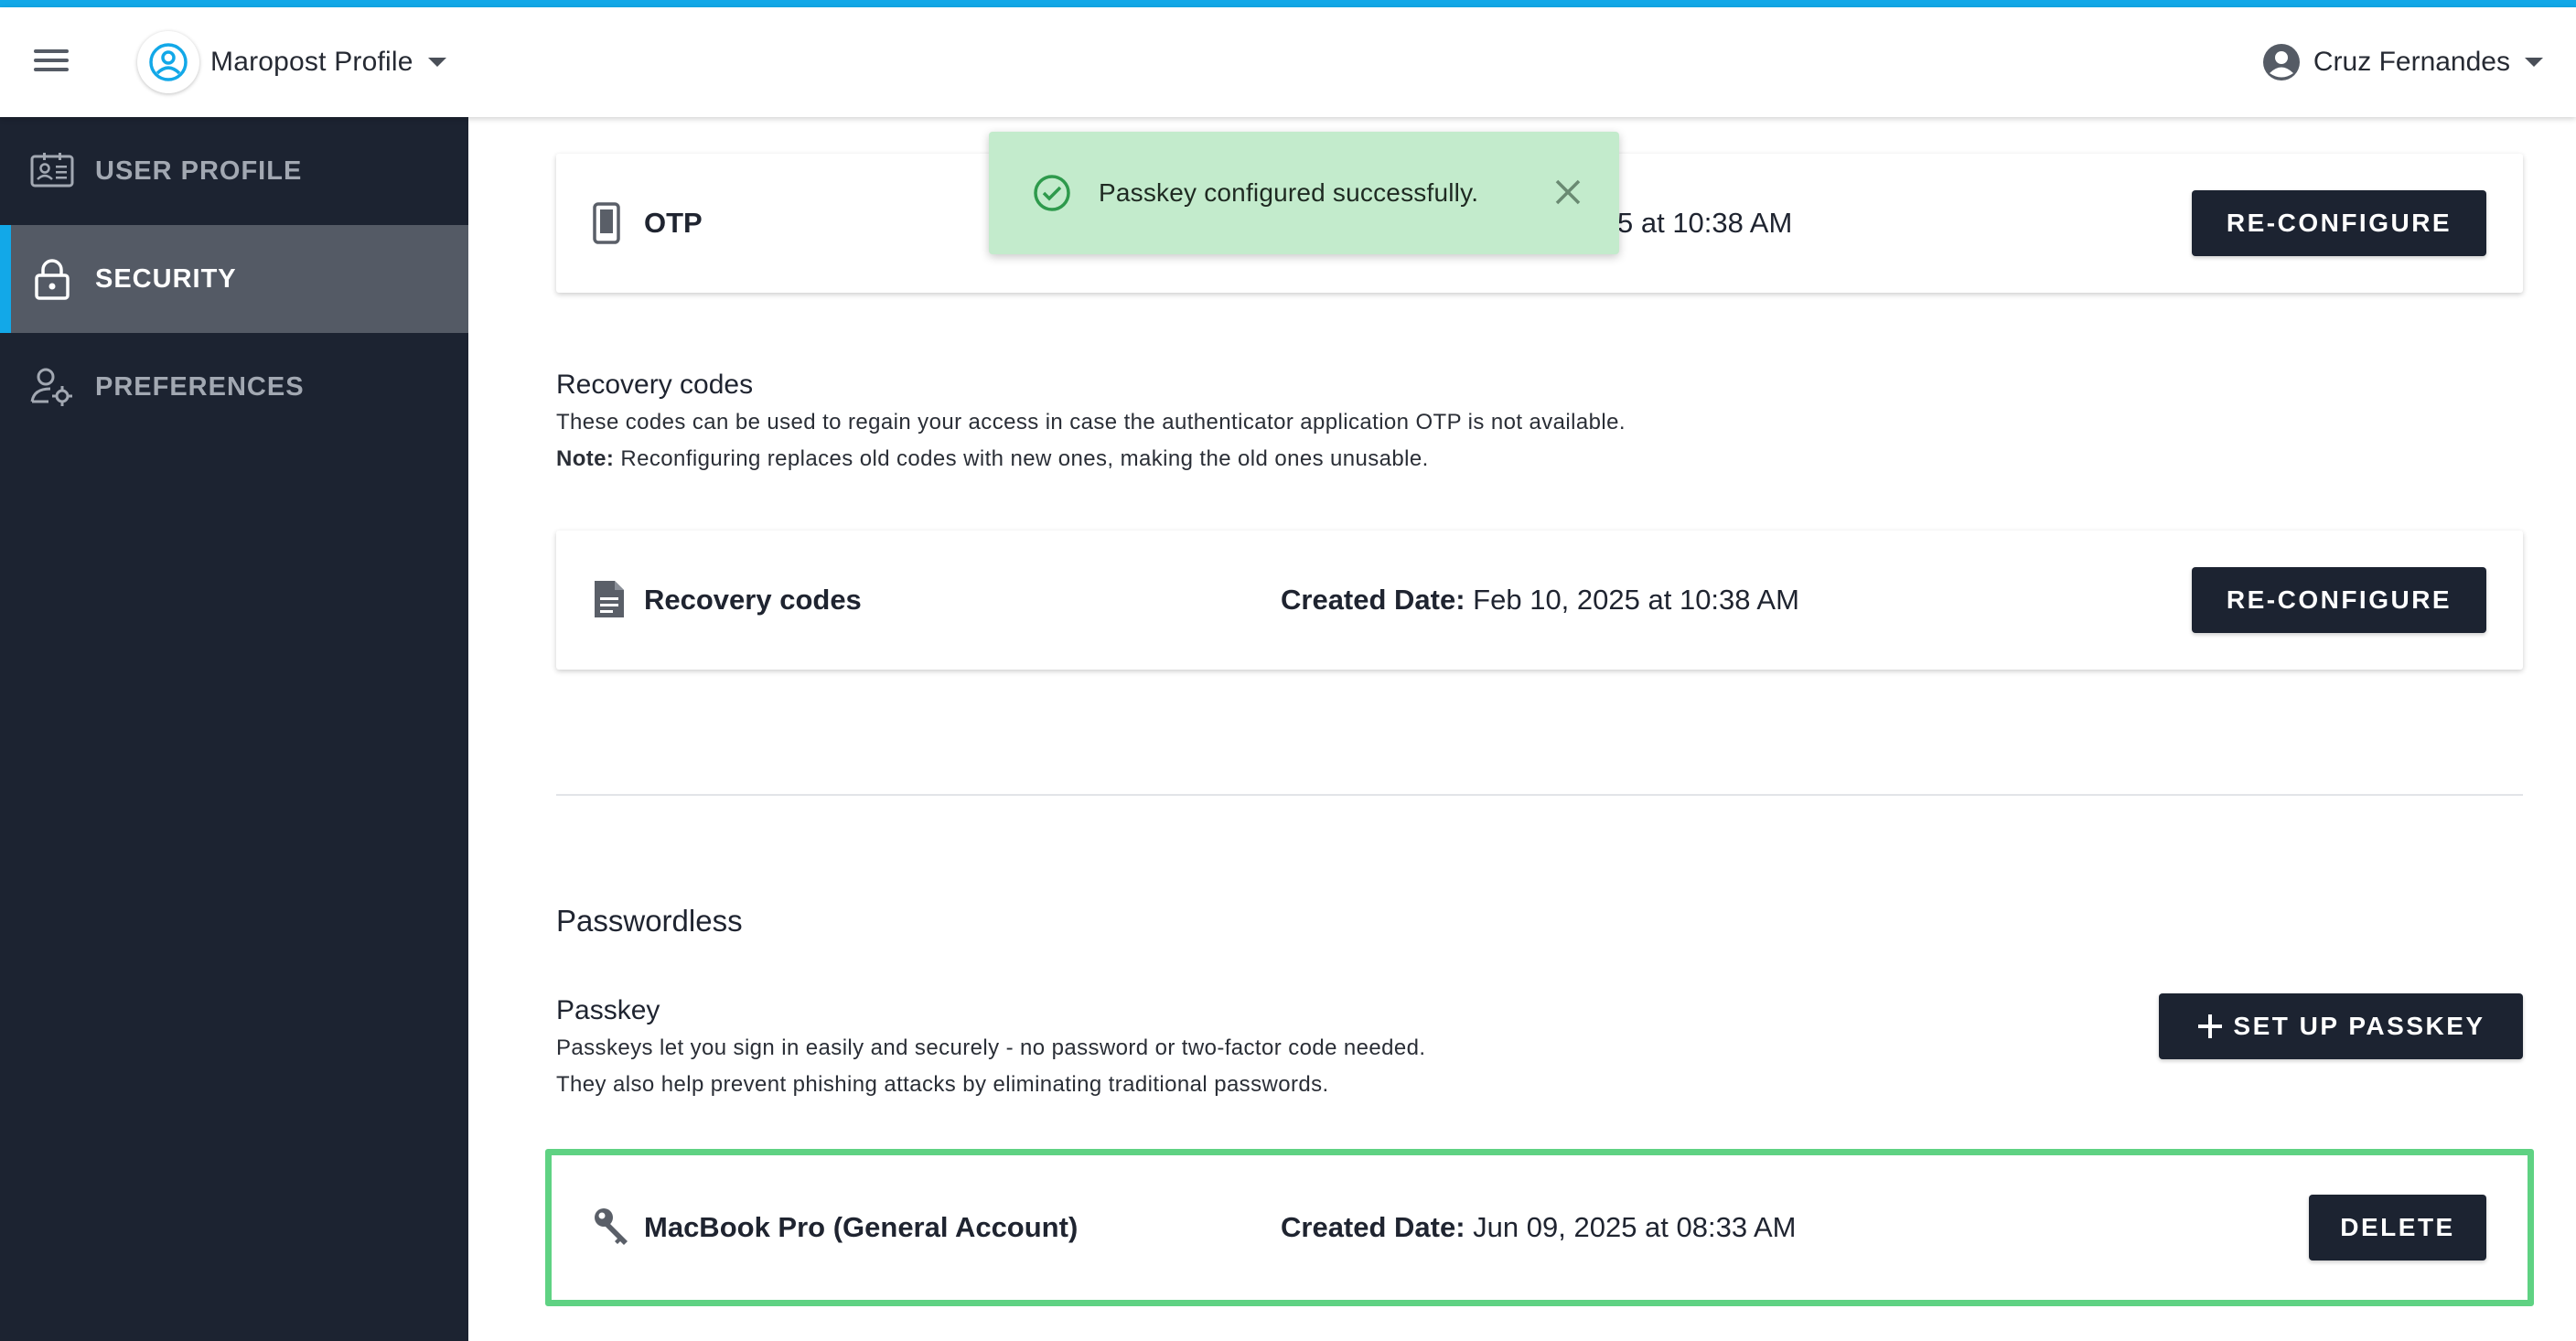  I want to click on date-value: Jun 09, 2025 at 08:33 AM, so click(1631, 1227).